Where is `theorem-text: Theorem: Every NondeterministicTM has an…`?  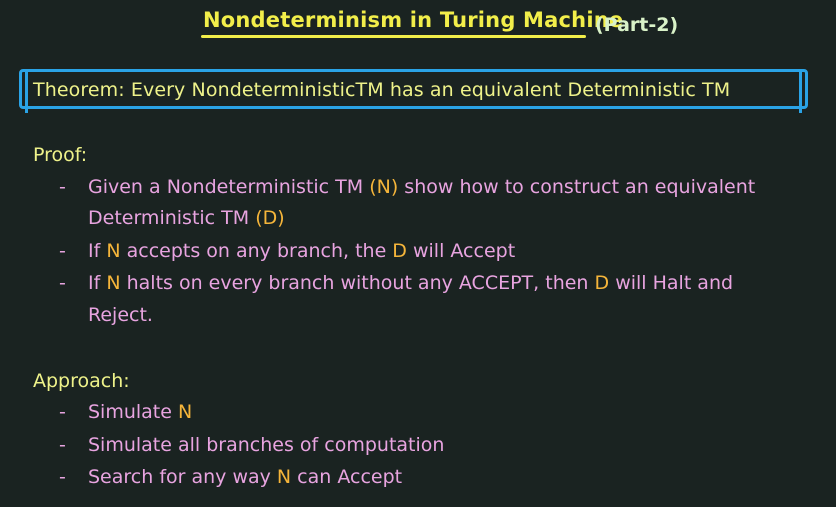 theorem-text: Theorem: Every NondeterministicTM has an… is located at coordinates (382, 90).